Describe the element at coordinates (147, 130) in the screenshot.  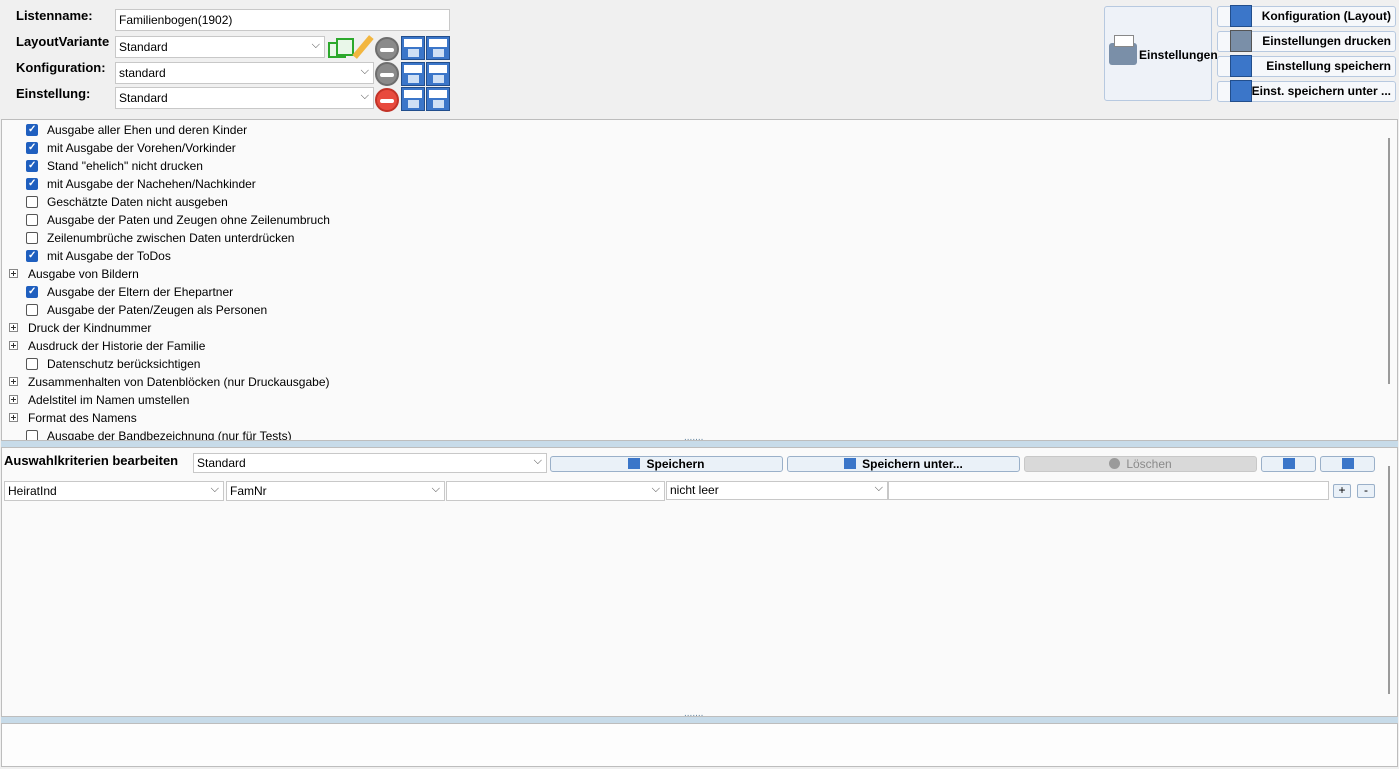
I see `option-label: Ausgabe aller Ehen und deren Kinder` at that location.